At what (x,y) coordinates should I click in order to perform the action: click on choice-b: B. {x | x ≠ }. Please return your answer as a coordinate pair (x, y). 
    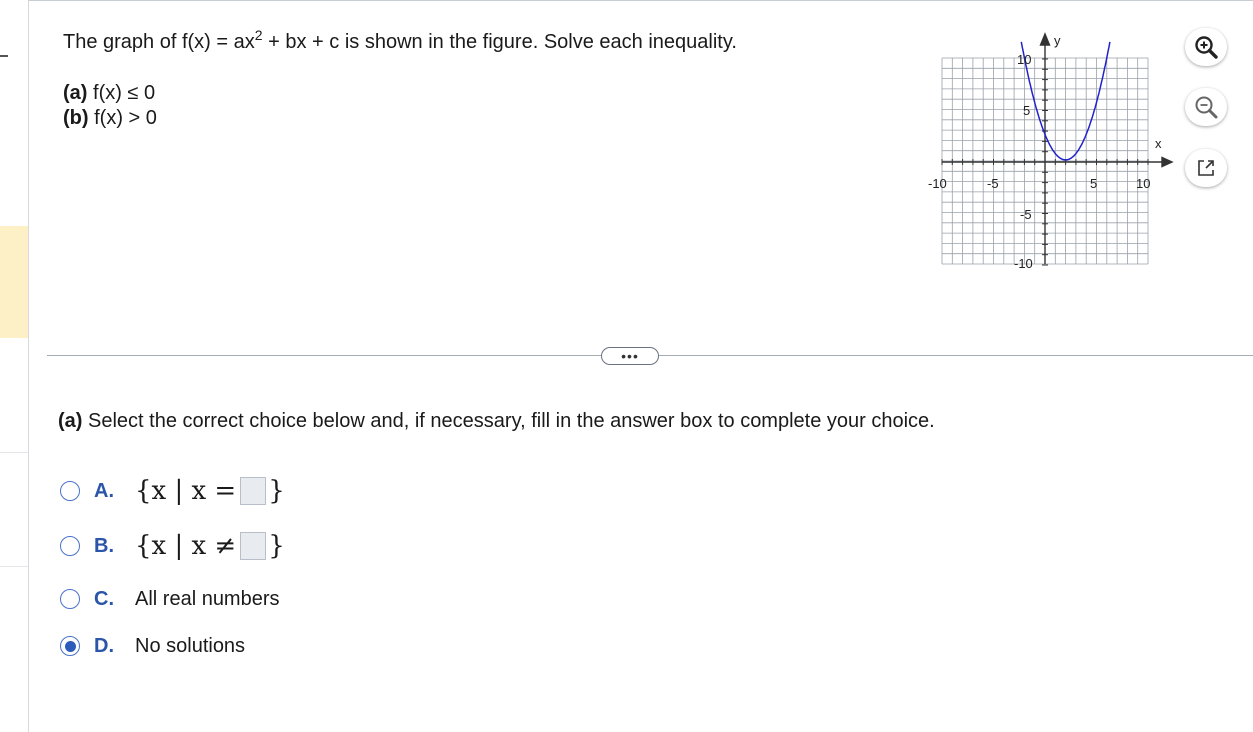
    Looking at the image, I should click on (172, 546).